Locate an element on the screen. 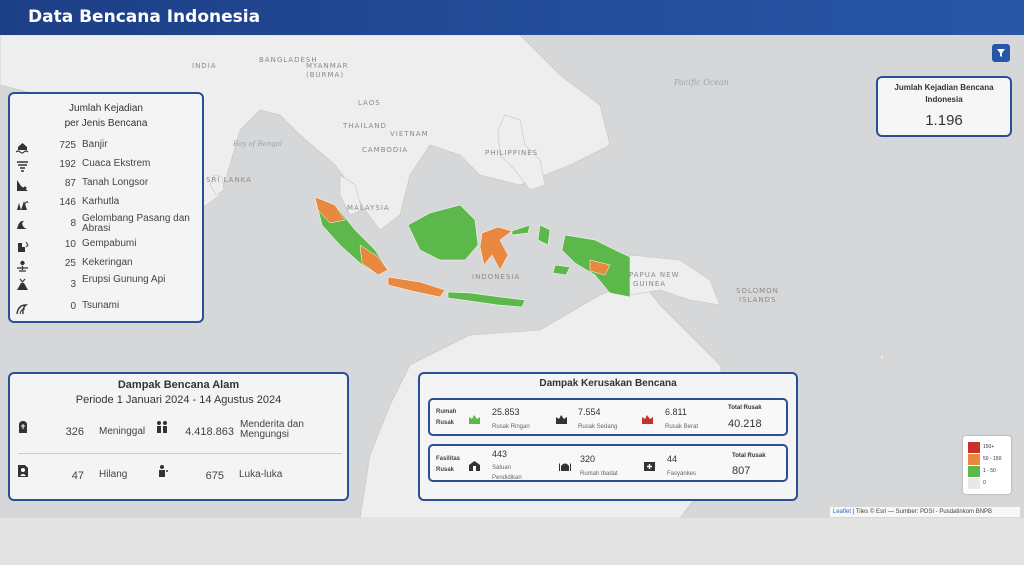 The image size is (1024, 565). disaster-label: Gelombang Pasang dan Abrasi is located at coordinates (136, 223).